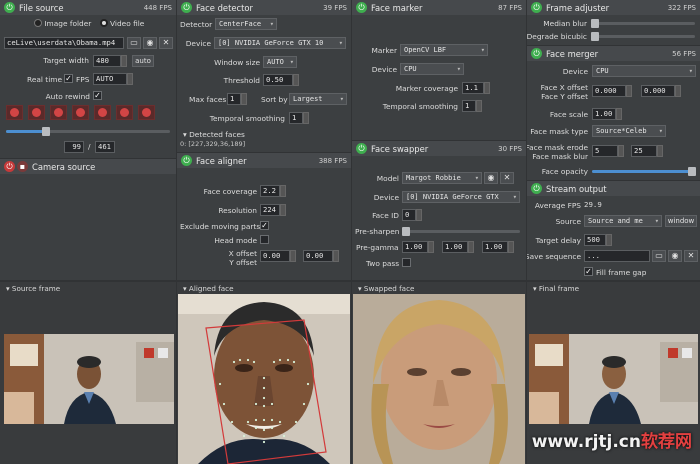 The image size is (700, 464). What do you see at coordinates (409, 215) in the screenshot?
I see `face-id-input: 0` at bounding box center [409, 215].